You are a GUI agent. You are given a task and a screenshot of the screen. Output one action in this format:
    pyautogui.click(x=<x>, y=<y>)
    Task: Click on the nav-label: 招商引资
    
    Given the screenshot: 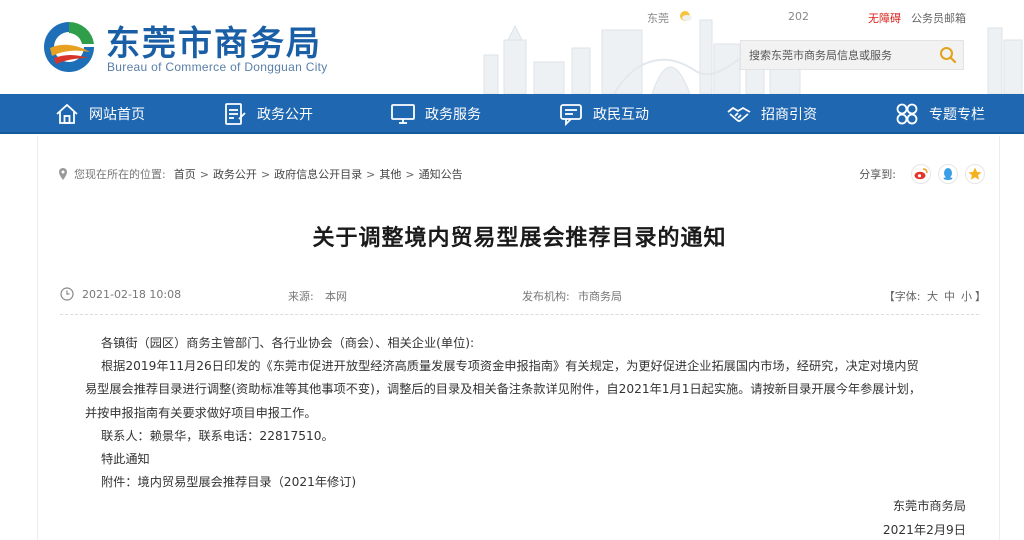 What is the action you would take?
    pyautogui.click(x=789, y=115)
    